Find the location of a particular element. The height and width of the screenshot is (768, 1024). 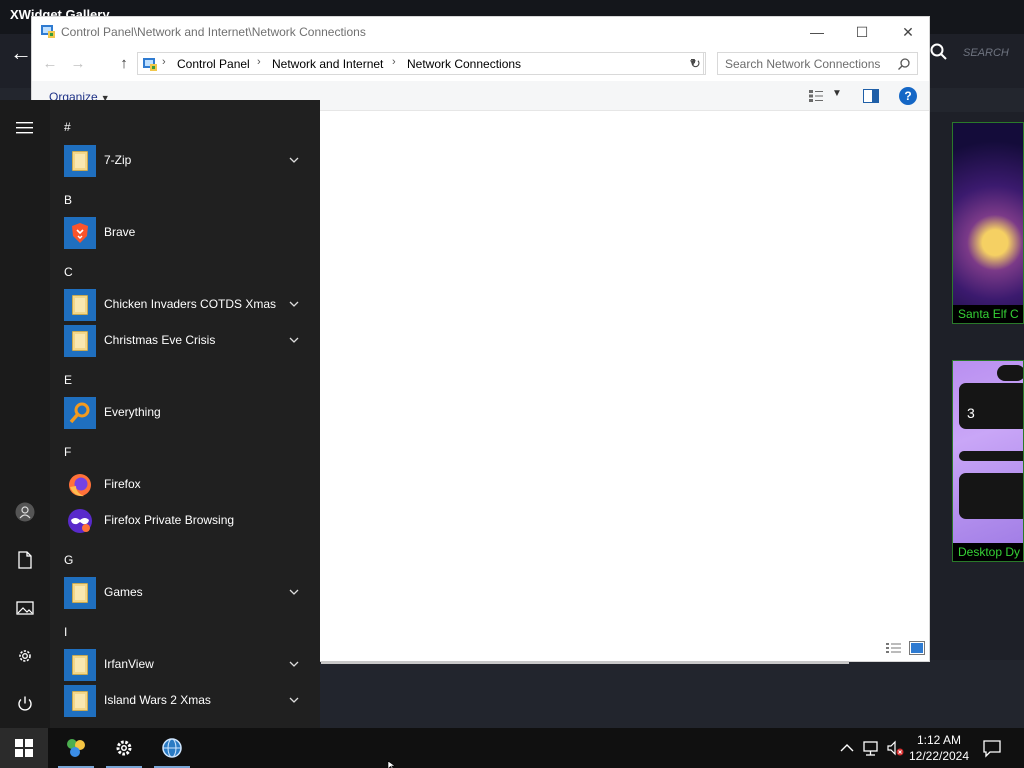

app-label: Everything is located at coordinates (132, 412).